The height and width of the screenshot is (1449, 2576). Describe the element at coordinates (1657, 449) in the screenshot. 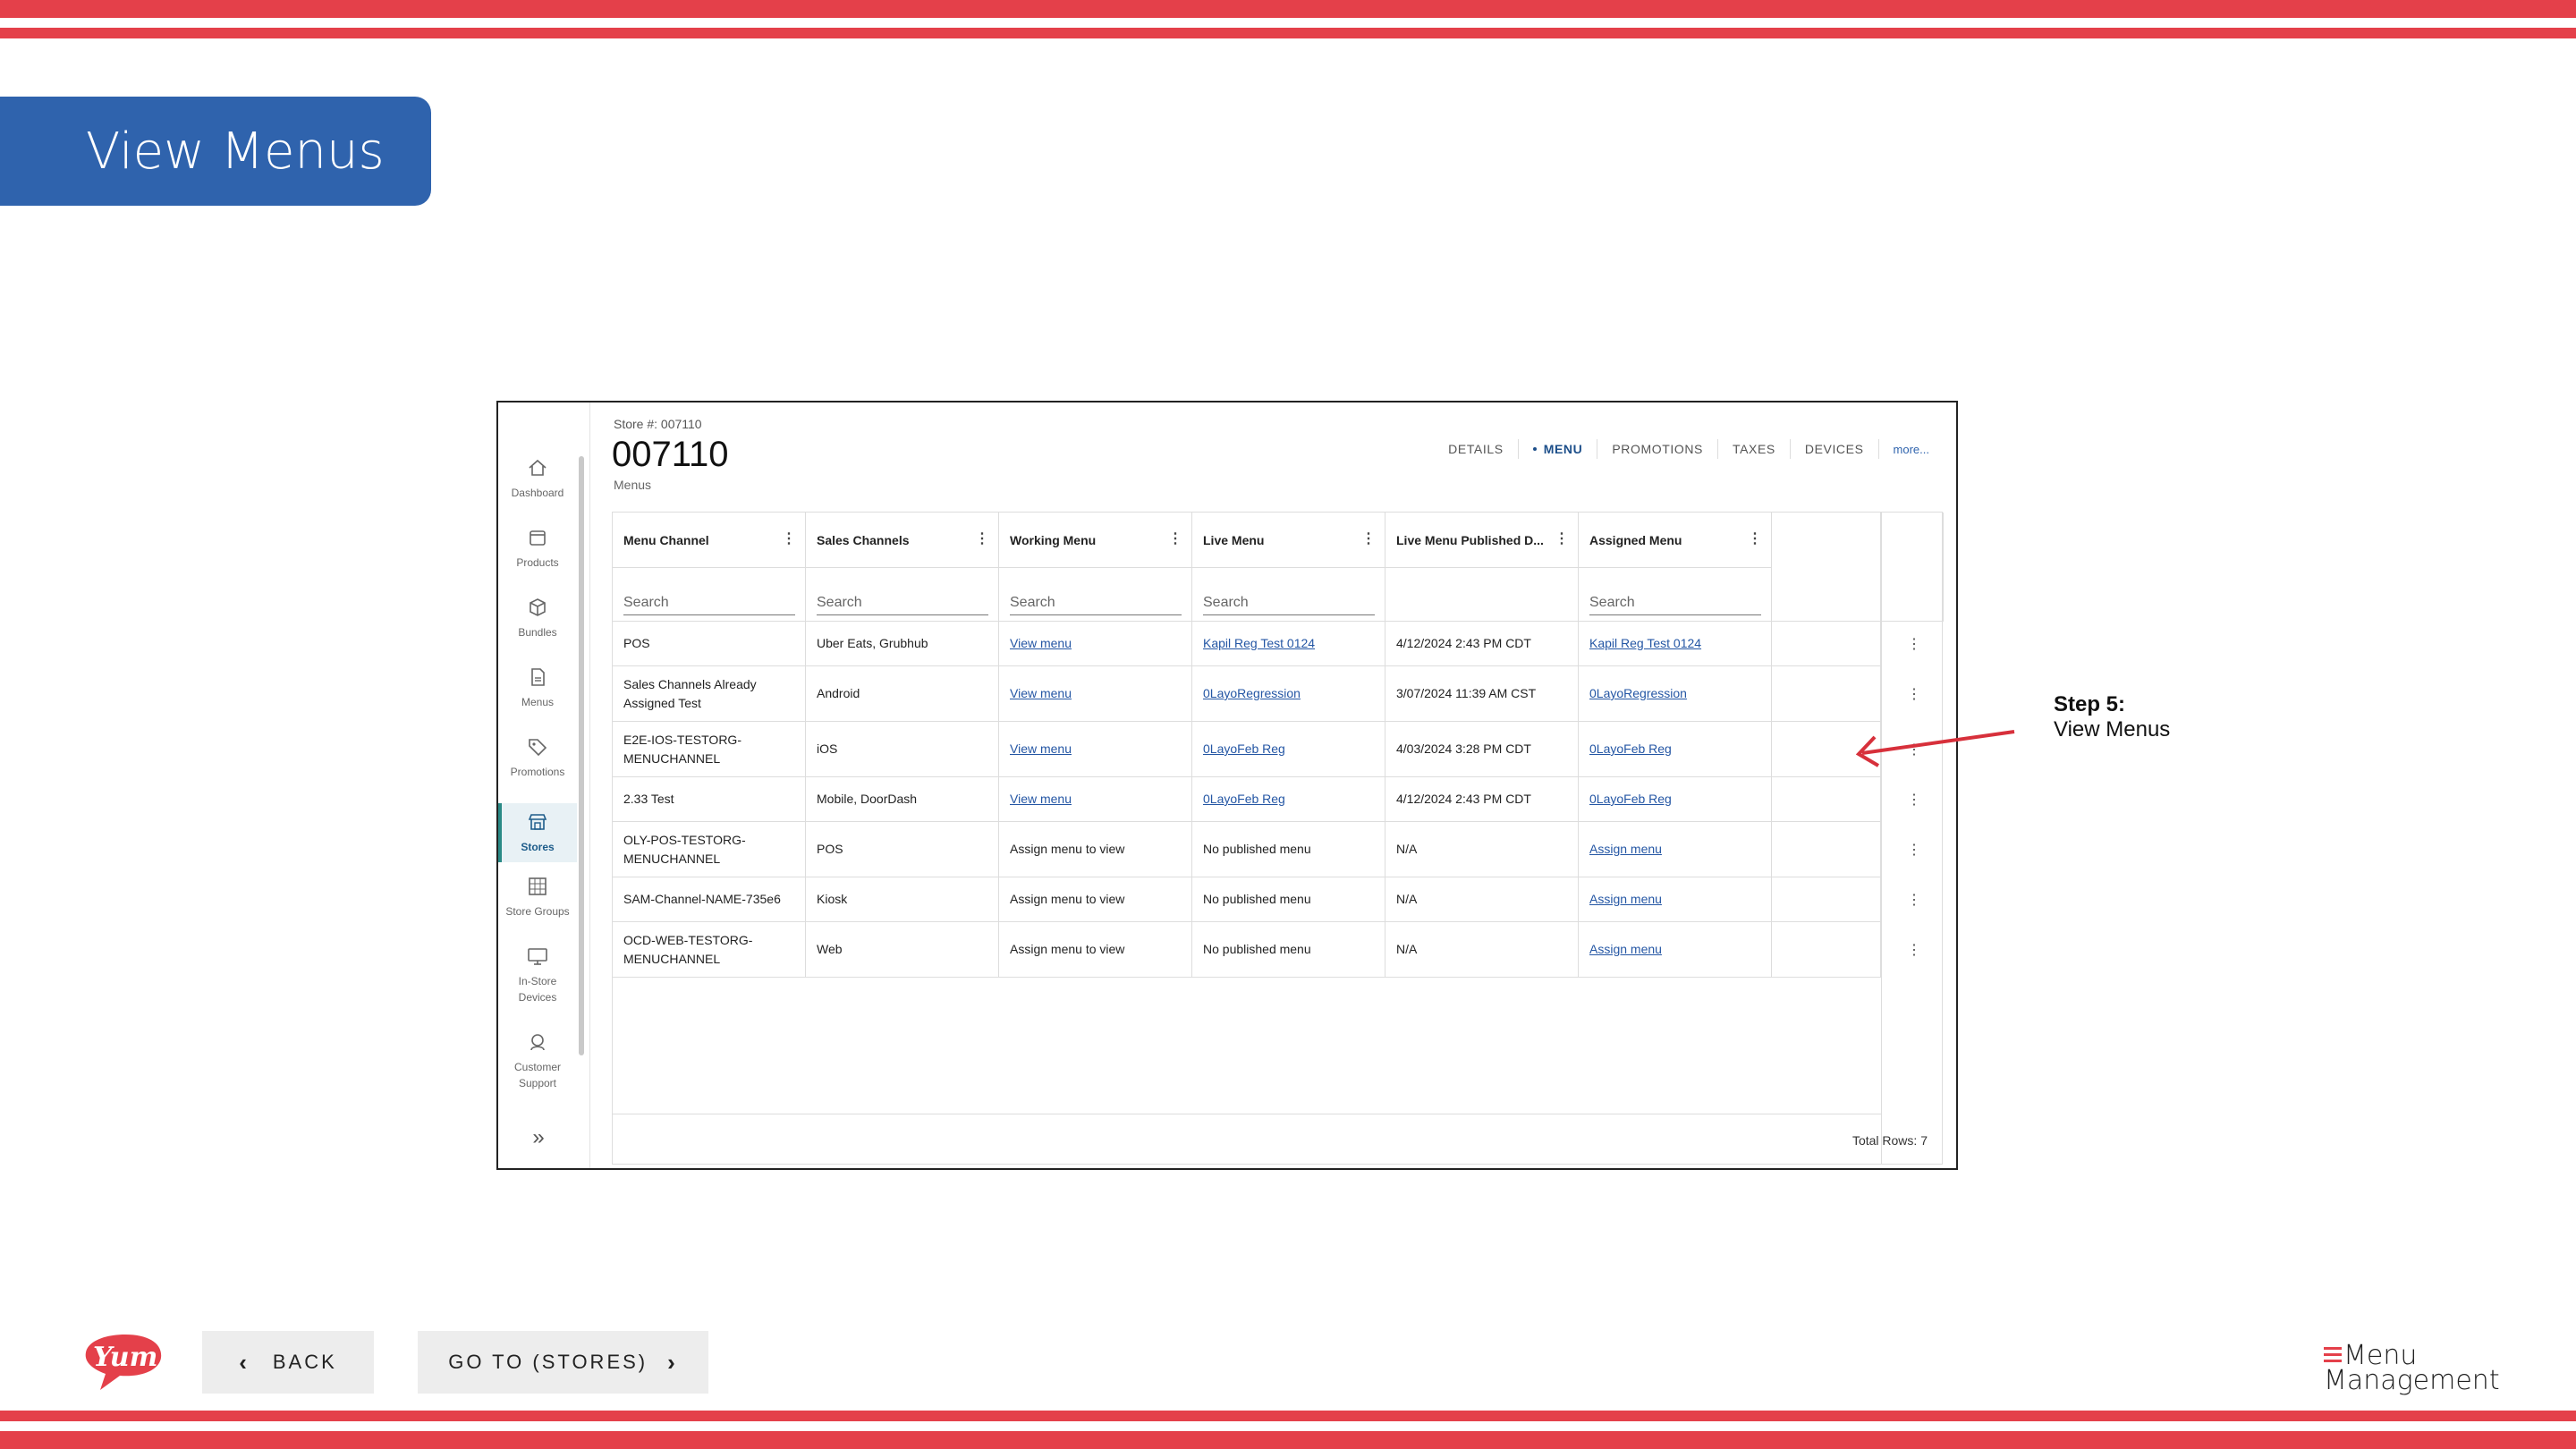

I see `tab-promotions: PROMOTIONS` at that location.